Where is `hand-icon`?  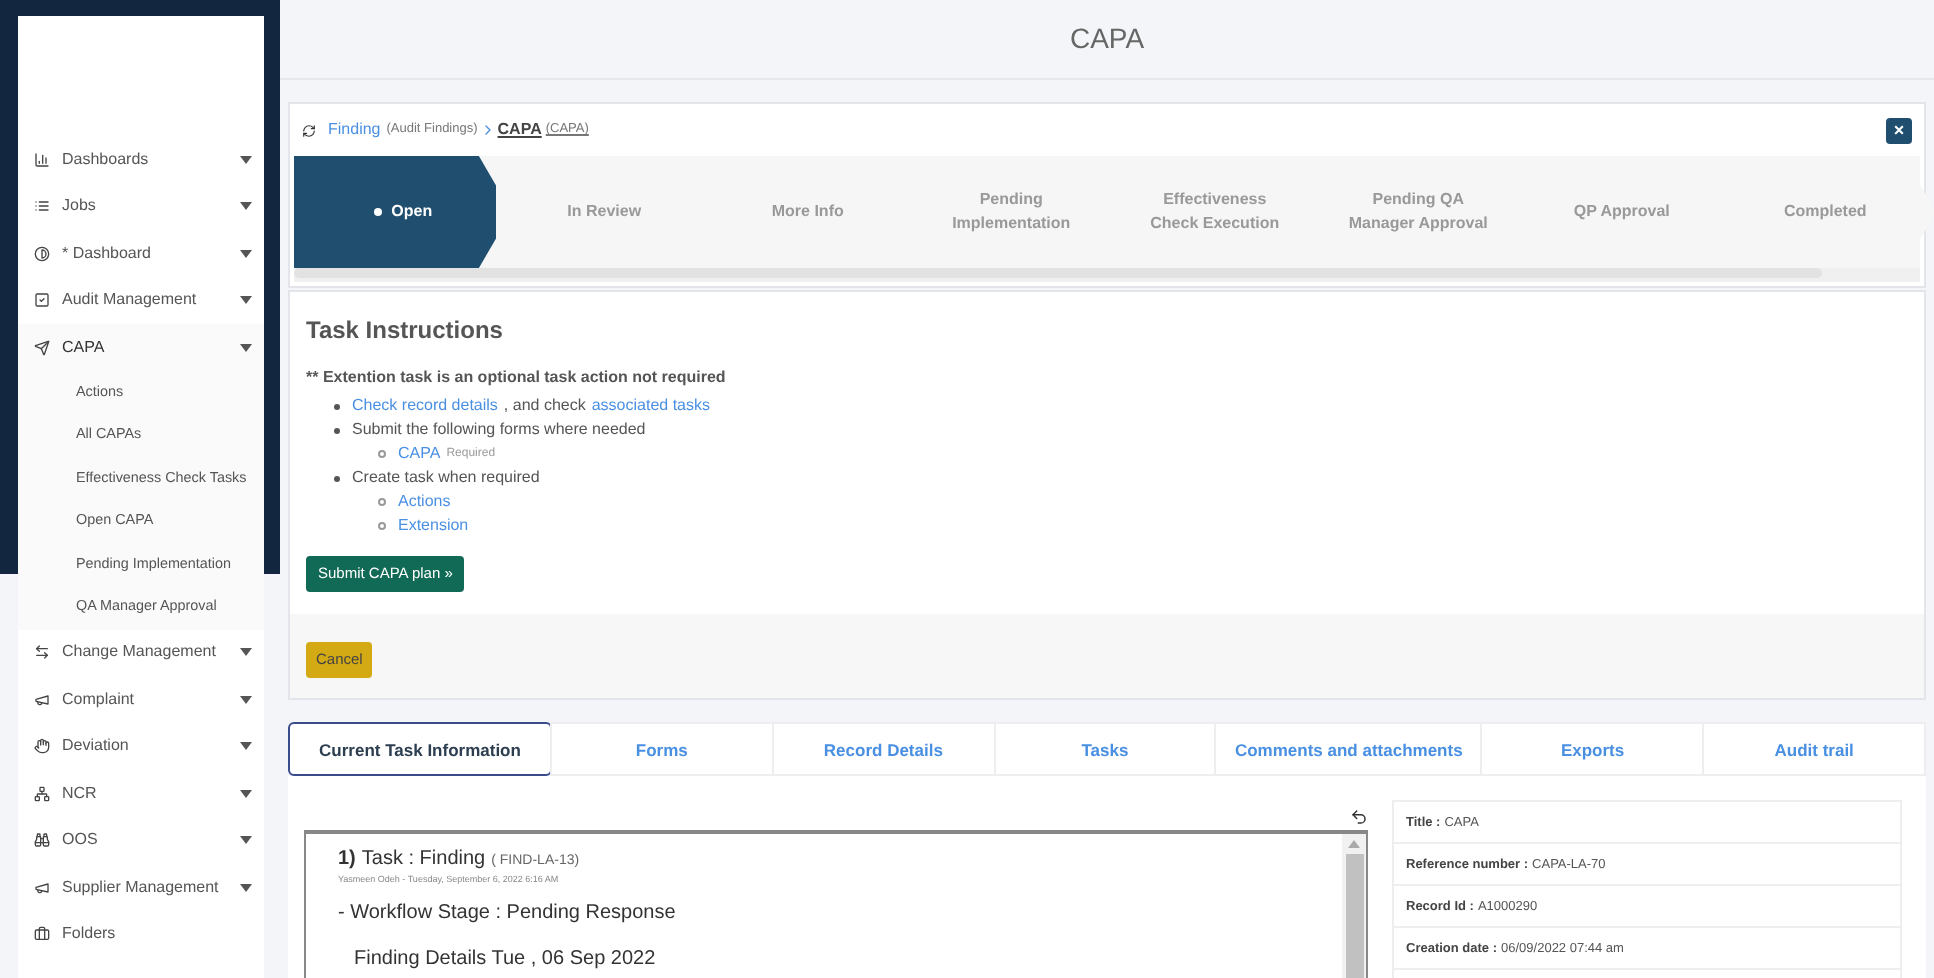
hand-icon is located at coordinates (42, 746).